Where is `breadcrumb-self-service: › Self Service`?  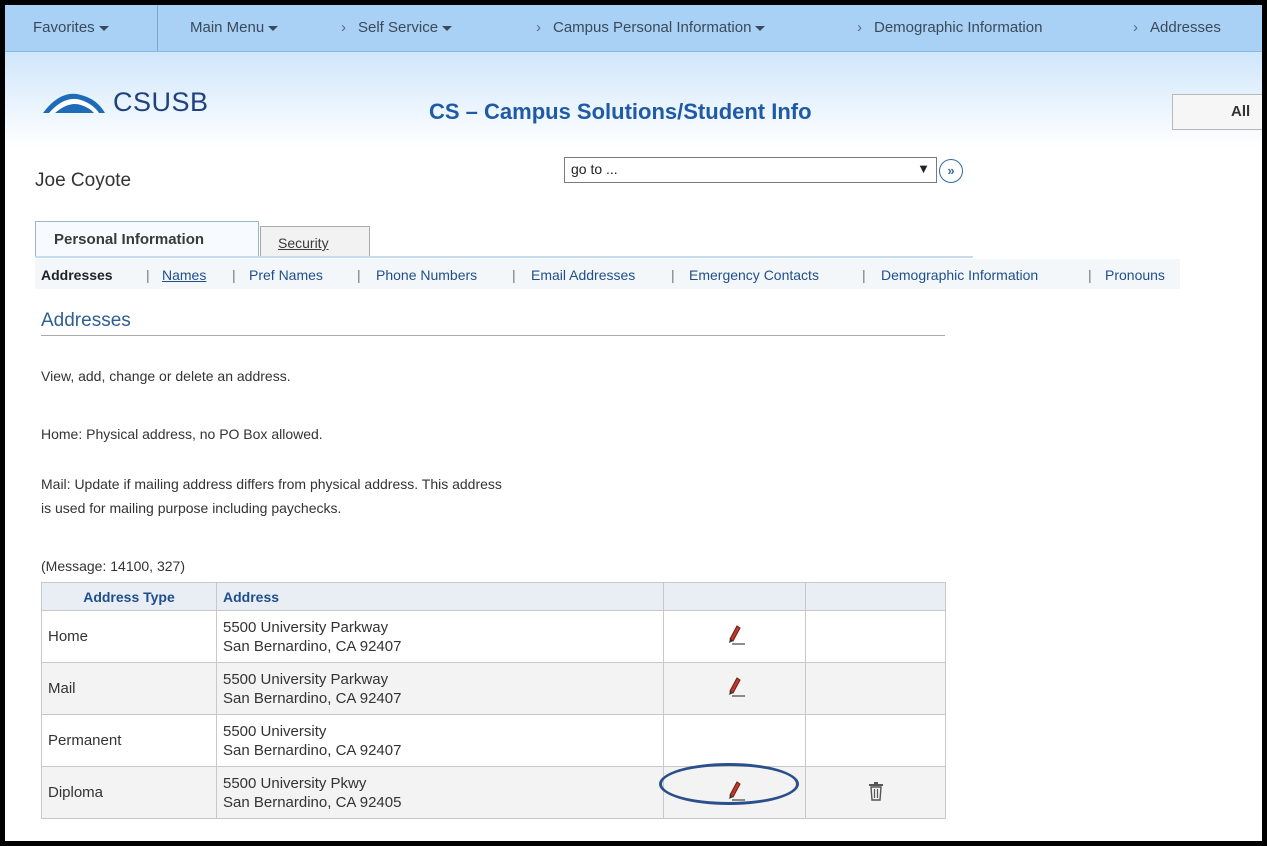
breadcrumb-self-service: › Self Service is located at coordinates (397, 27).